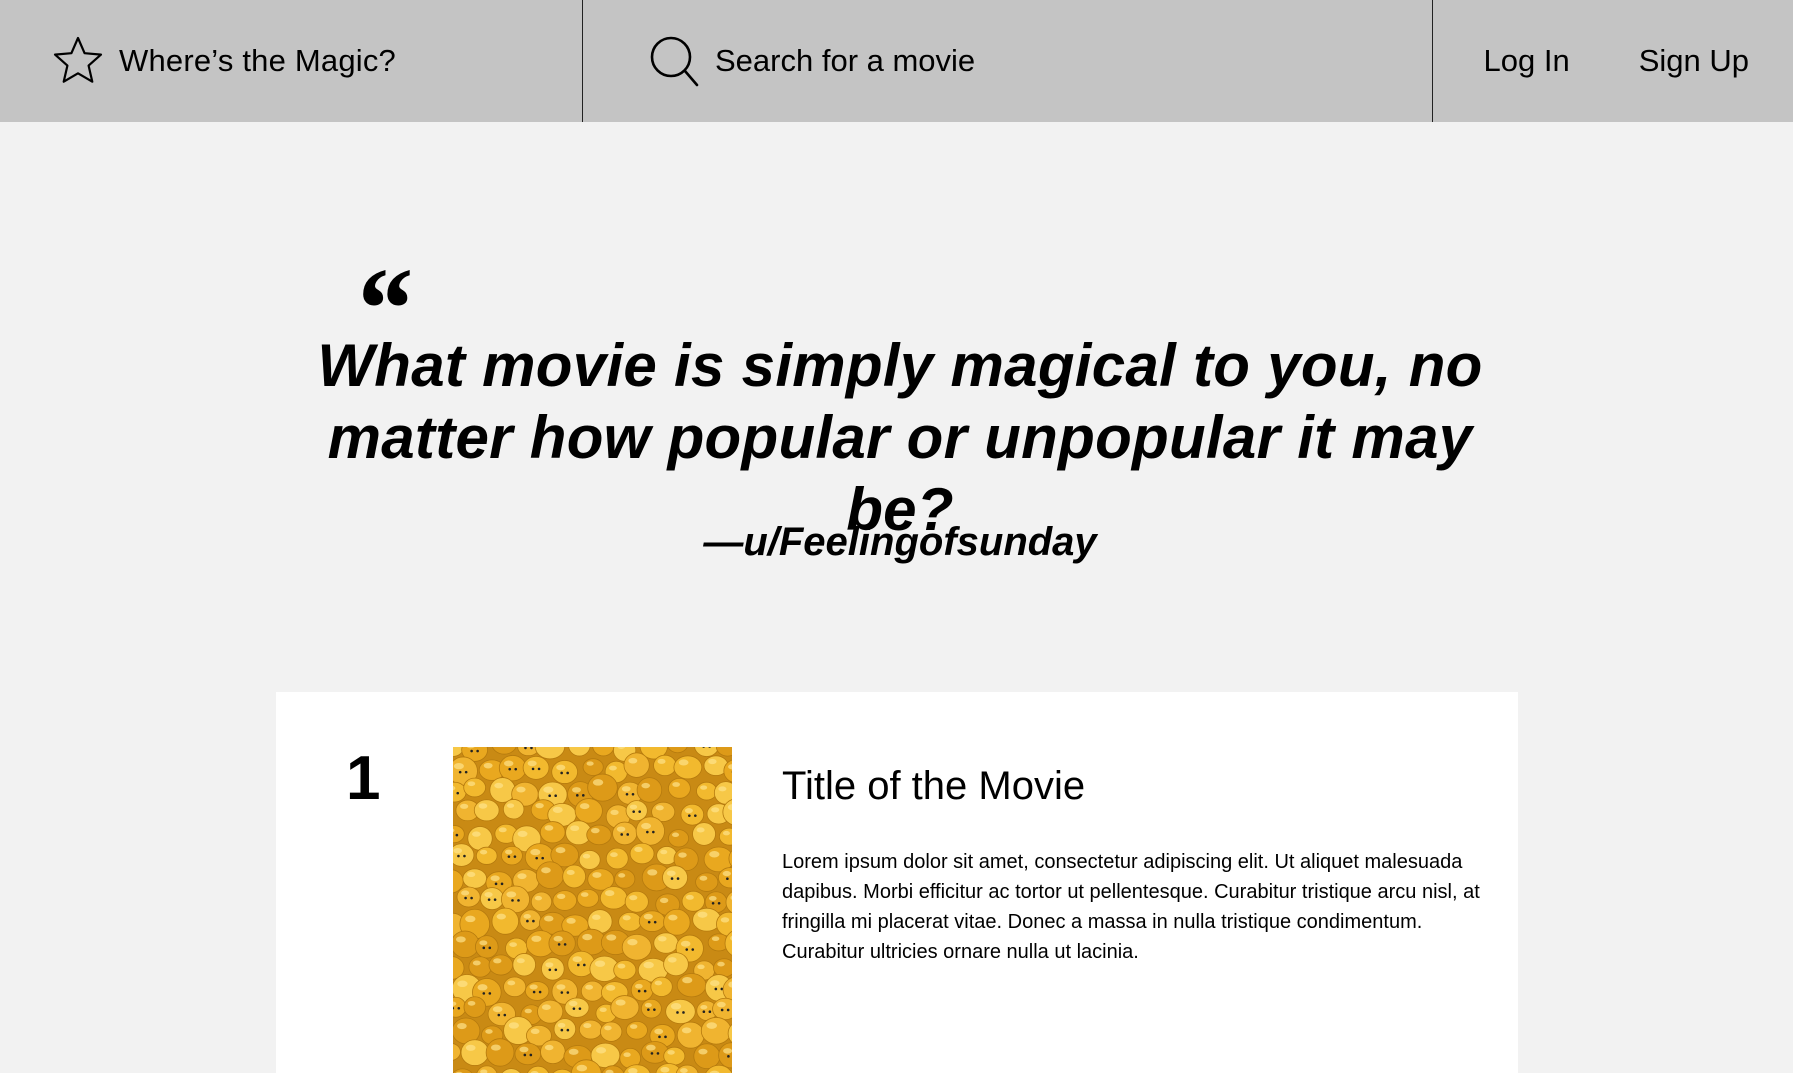 The height and width of the screenshot is (1073, 1793). Describe the element at coordinates (900, 542) in the screenshot. I see `quote-author: —u/Feelingofsunday` at that location.